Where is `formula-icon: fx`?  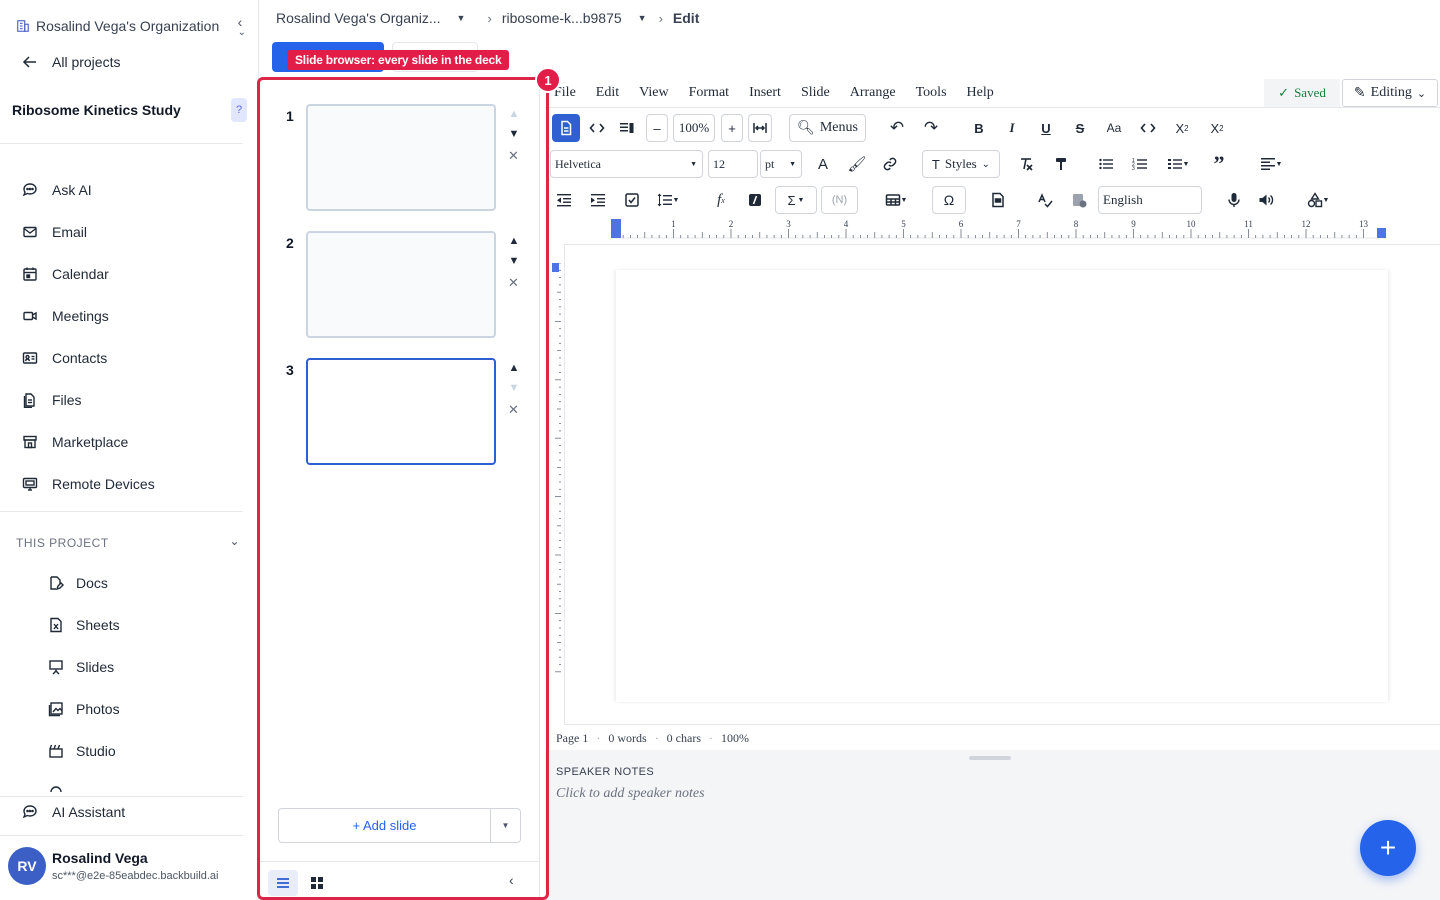 formula-icon: fx is located at coordinates (721, 200).